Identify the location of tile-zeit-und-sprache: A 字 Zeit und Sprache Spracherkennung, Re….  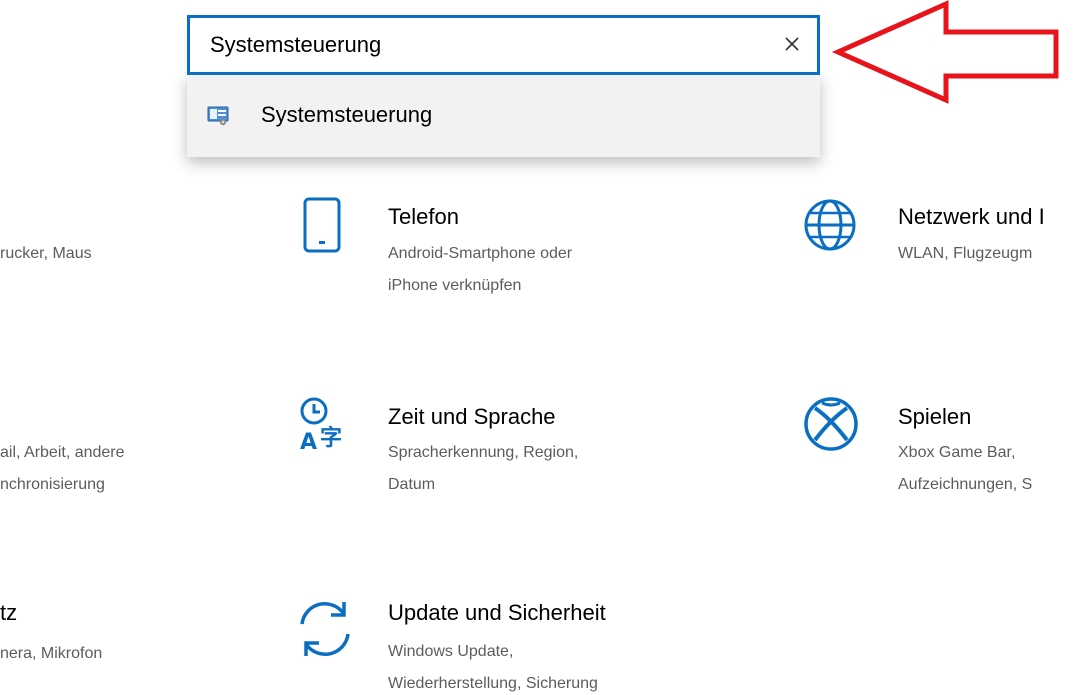
(490, 450).